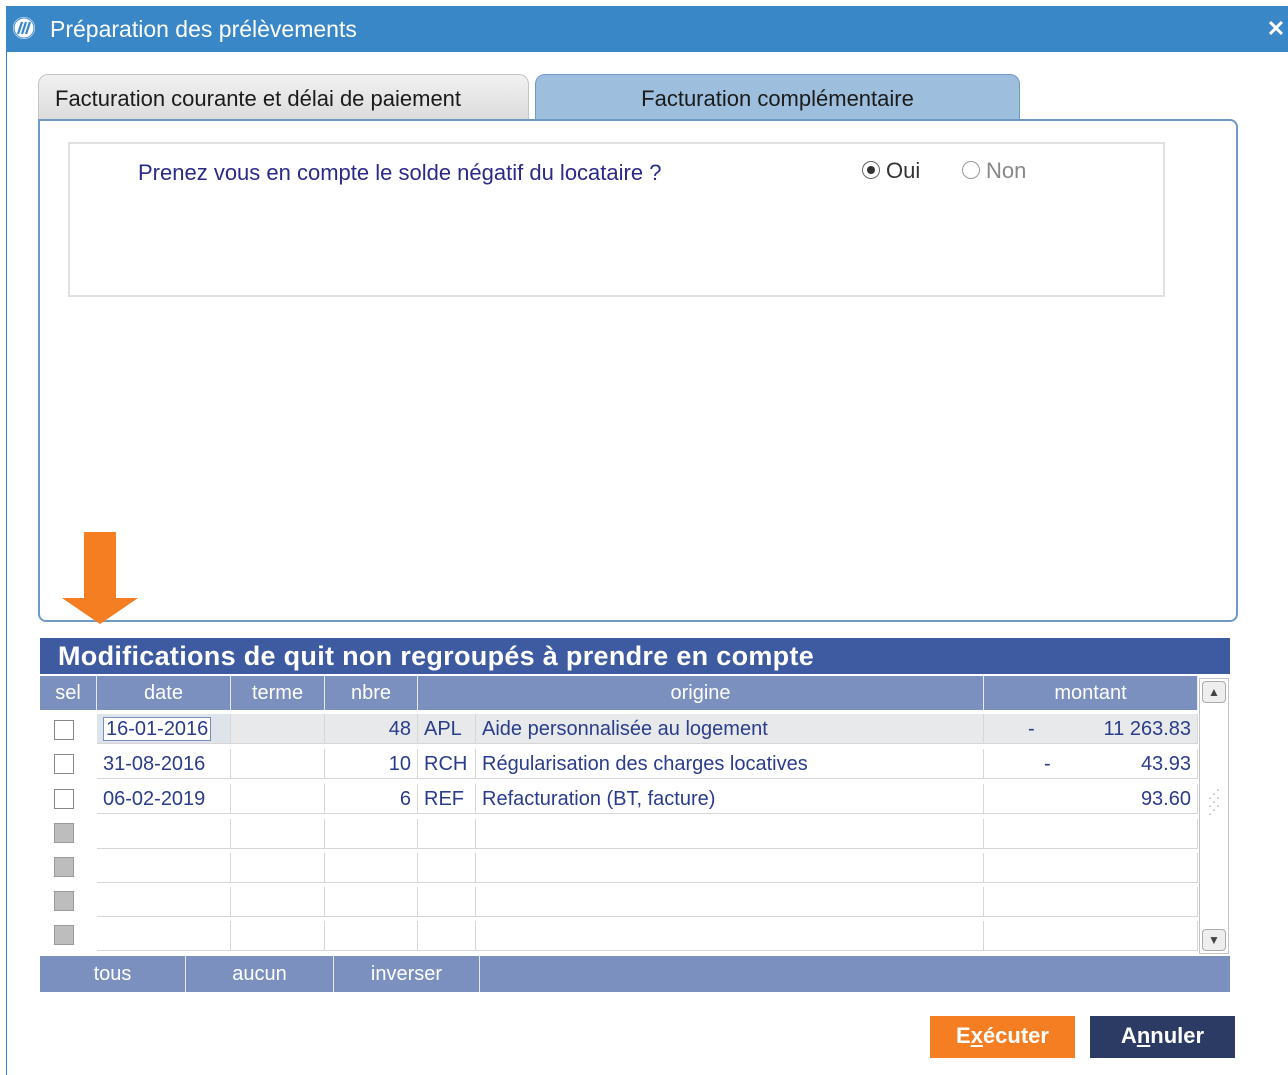 This screenshot has height=1075, width=1288. What do you see at coordinates (164, 799) in the screenshot?
I see `table-cell-date: 06-02-2019` at bounding box center [164, 799].